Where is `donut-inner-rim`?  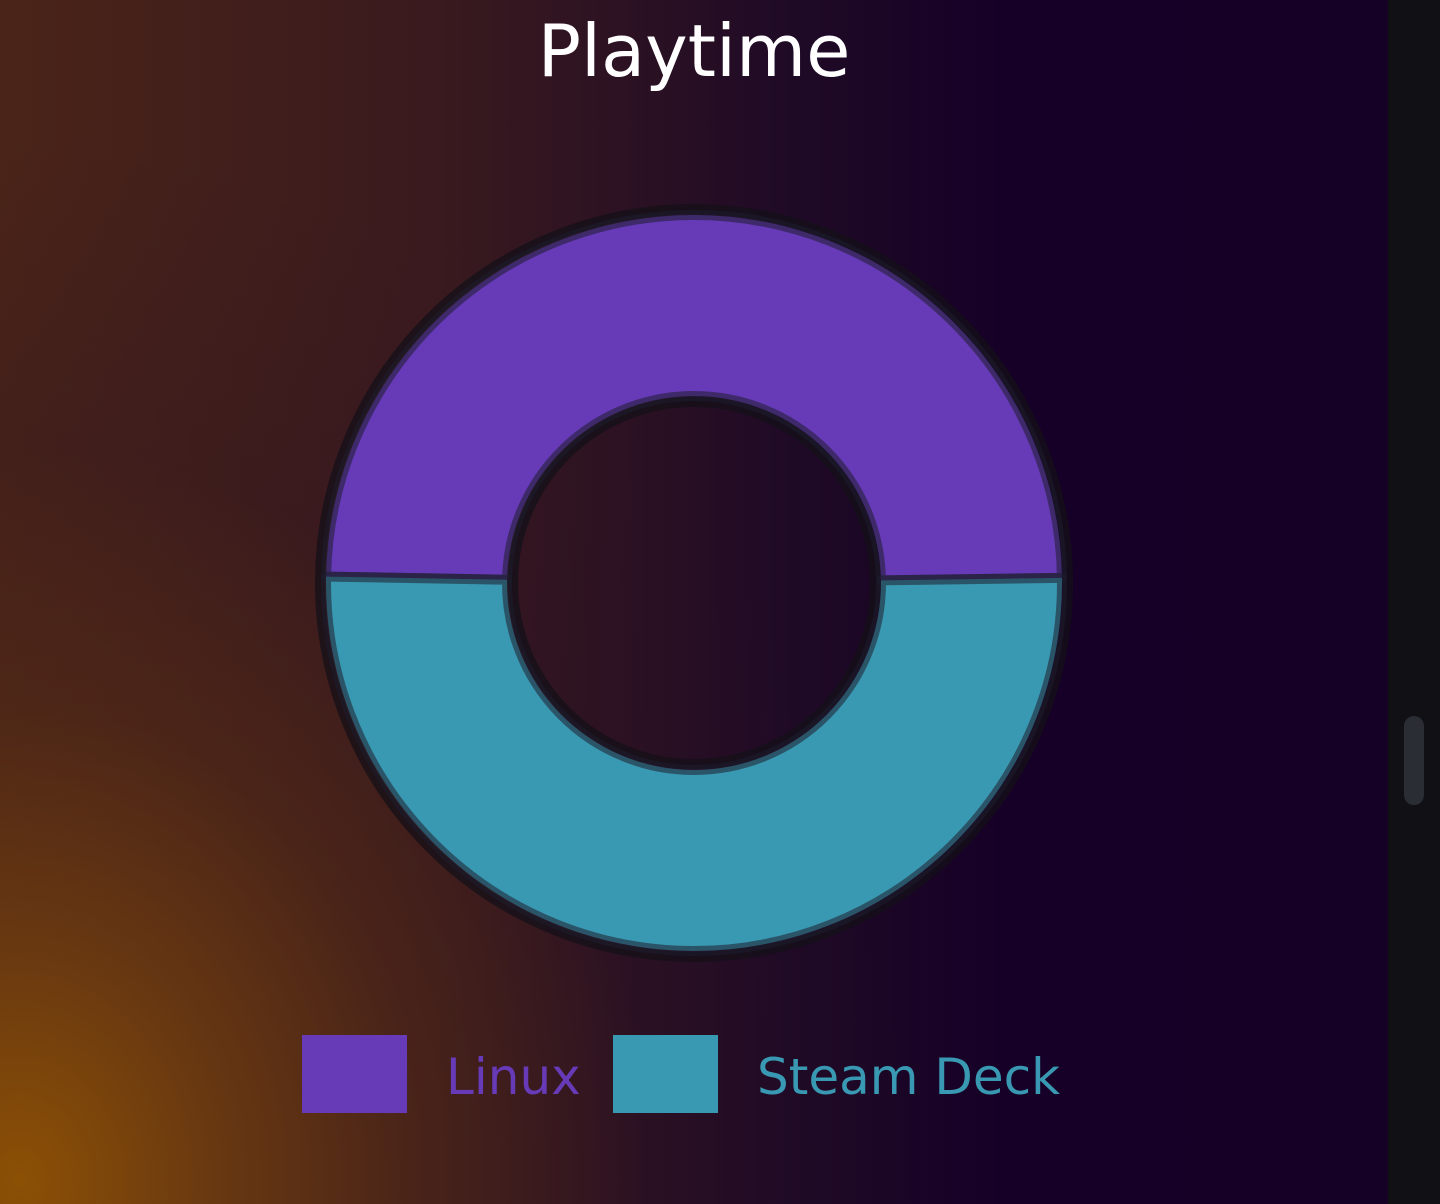 donut-inner-rim is located at coordinates (694, 583).